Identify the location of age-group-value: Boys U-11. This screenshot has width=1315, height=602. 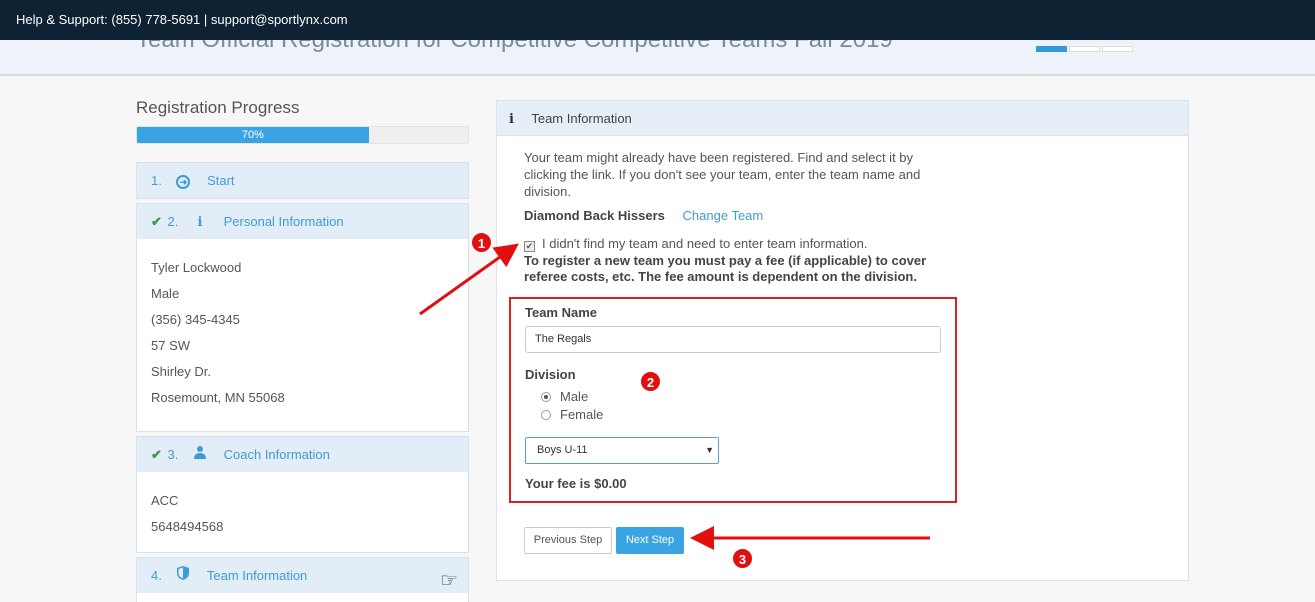
(562, 450).